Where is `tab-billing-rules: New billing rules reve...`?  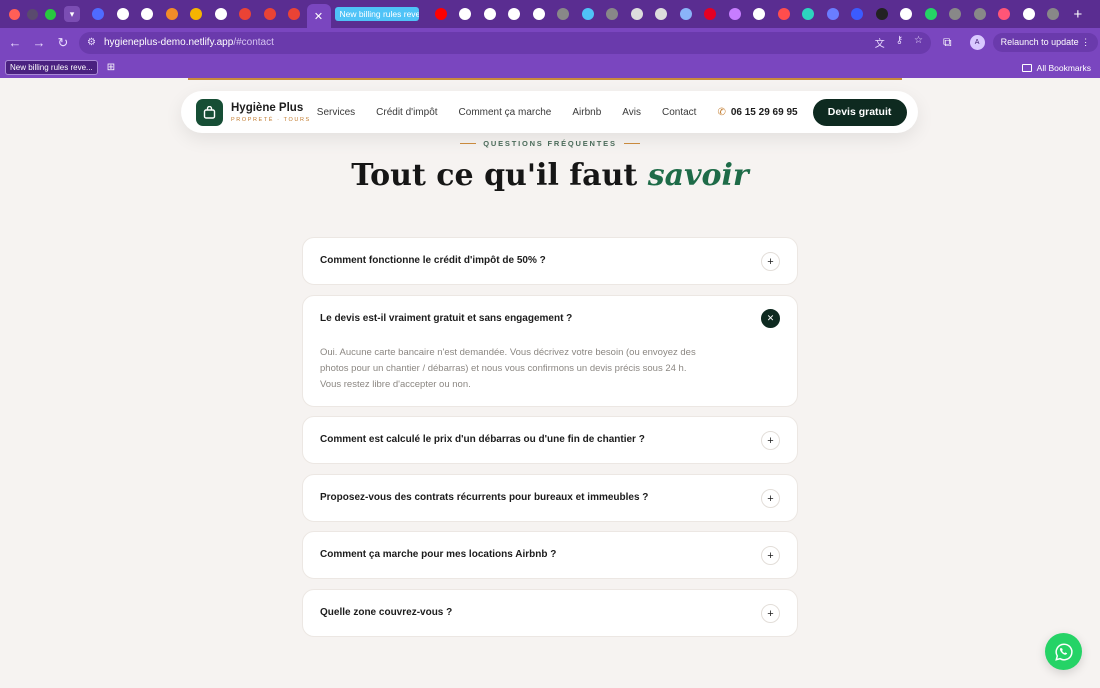 tab-billing-rules: New billing rules reve... is located at coordinates (376, 14).